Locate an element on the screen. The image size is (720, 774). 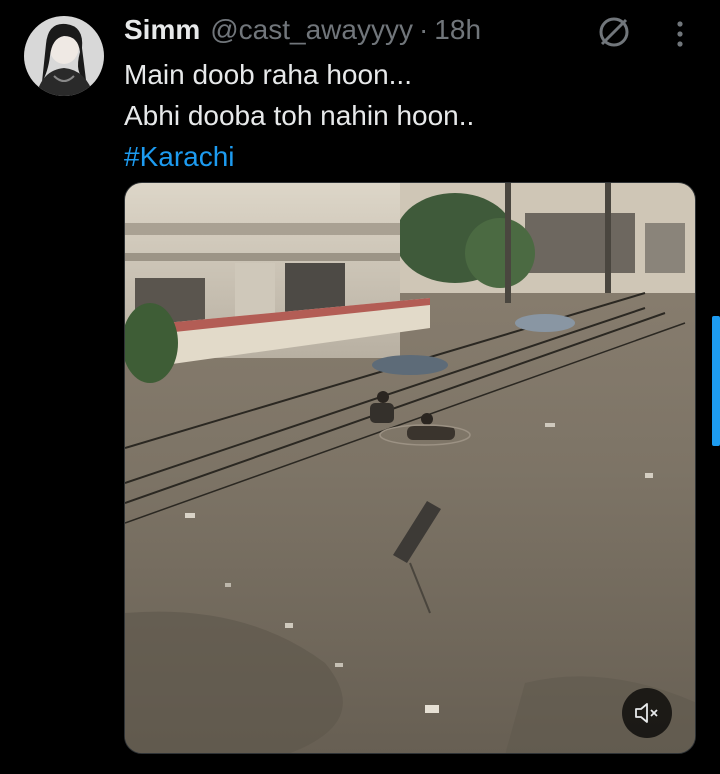
volume-muted-icon is located at coordinates (646, 713).